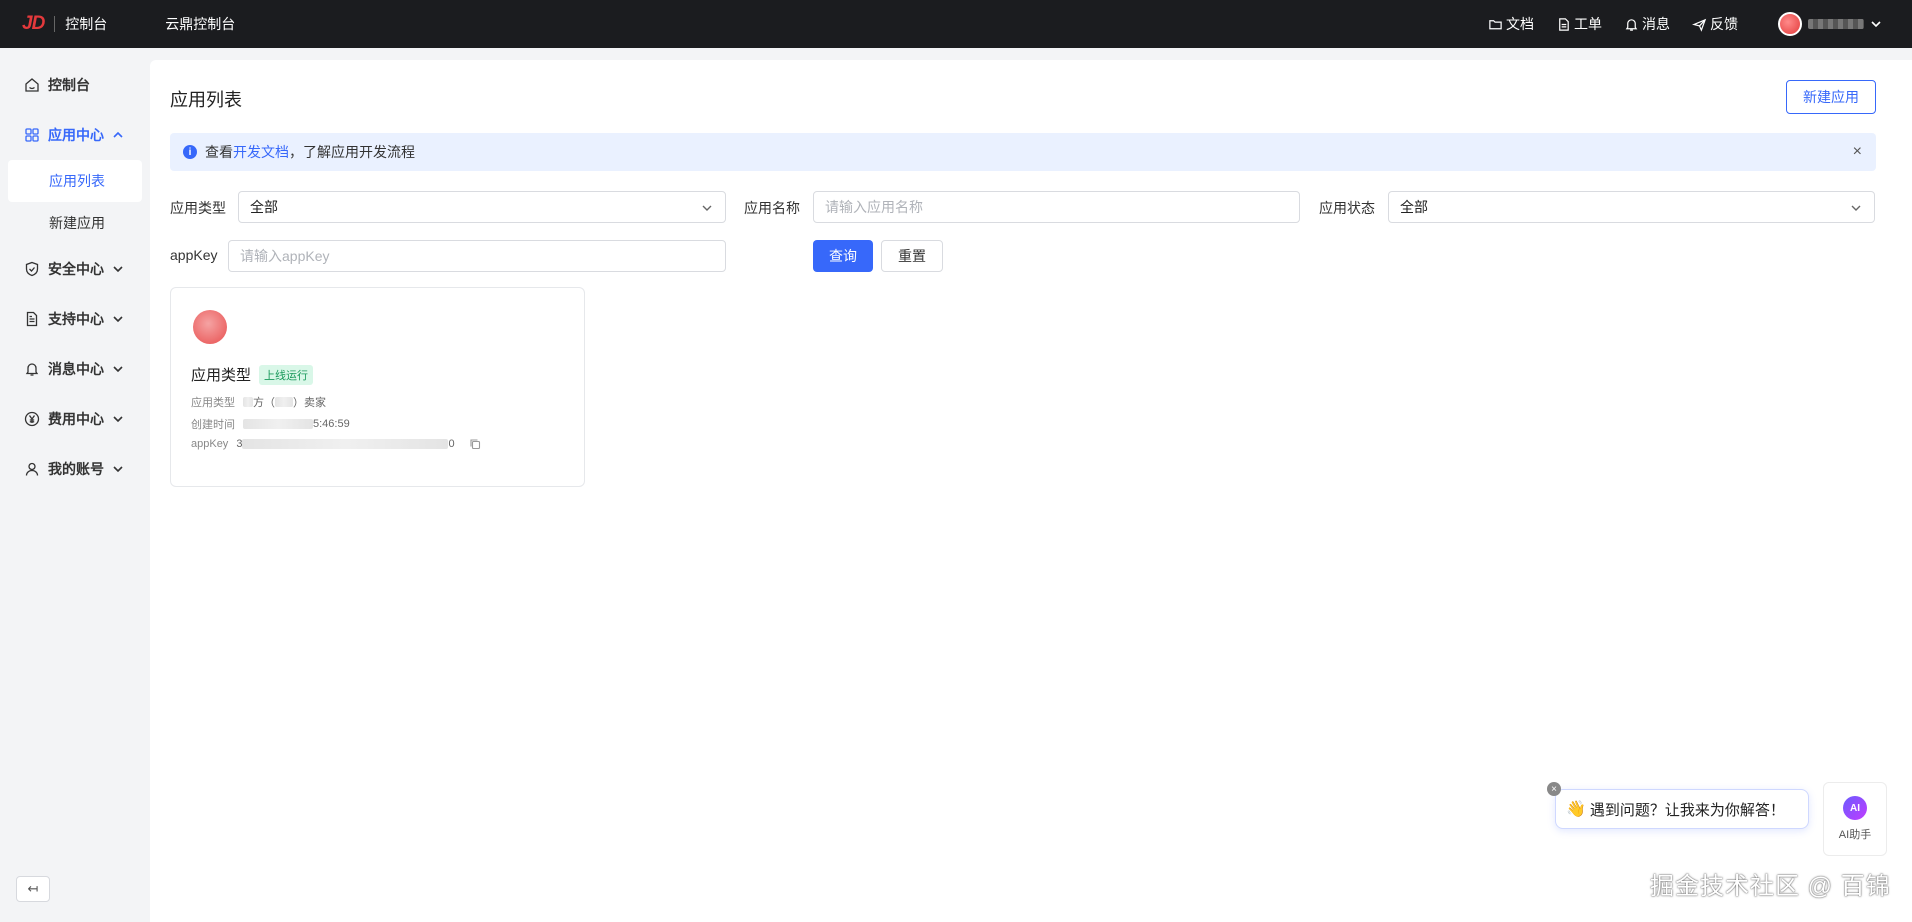 The width and height of the screenshot is (1912, 922). Describe the element at coordinates (69, 85) in the screenshot. I see `sidebar-item-label: 控制台` at that location.